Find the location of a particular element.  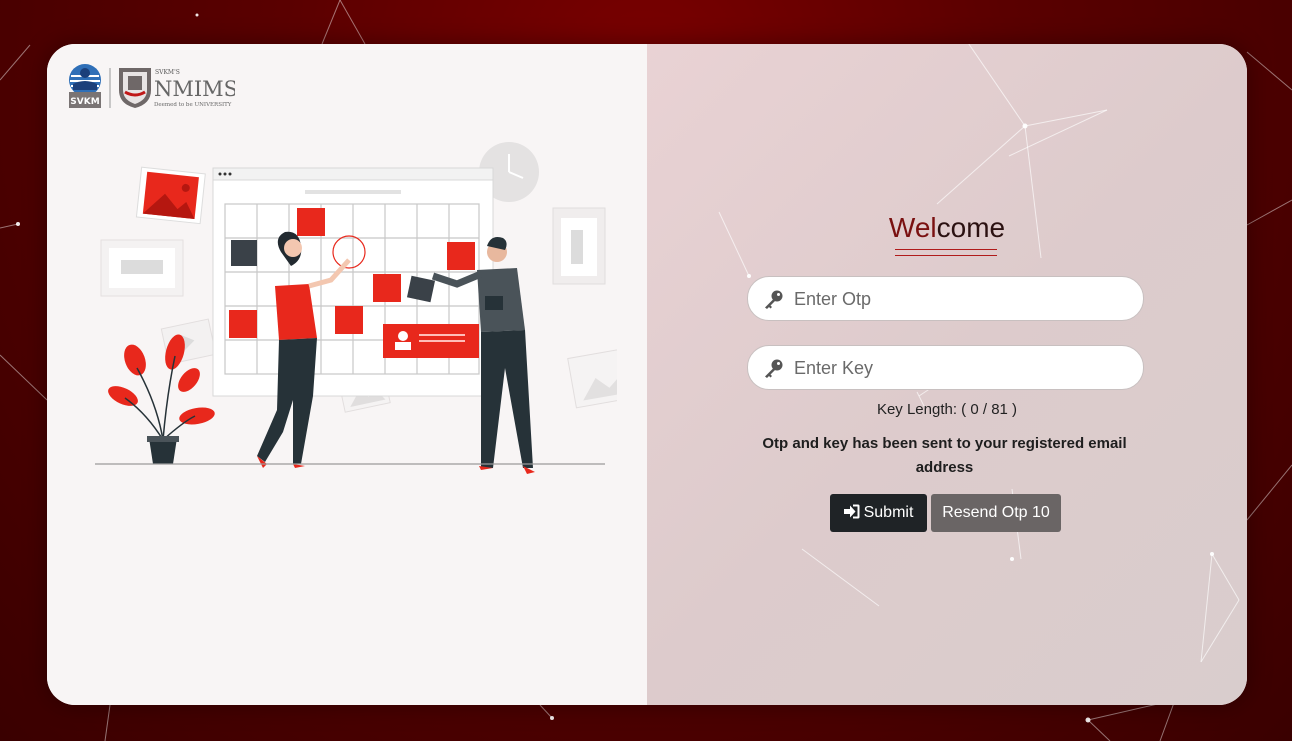

resend-otp-label: Resend Otp 10 is located at coordinates (996, 512).